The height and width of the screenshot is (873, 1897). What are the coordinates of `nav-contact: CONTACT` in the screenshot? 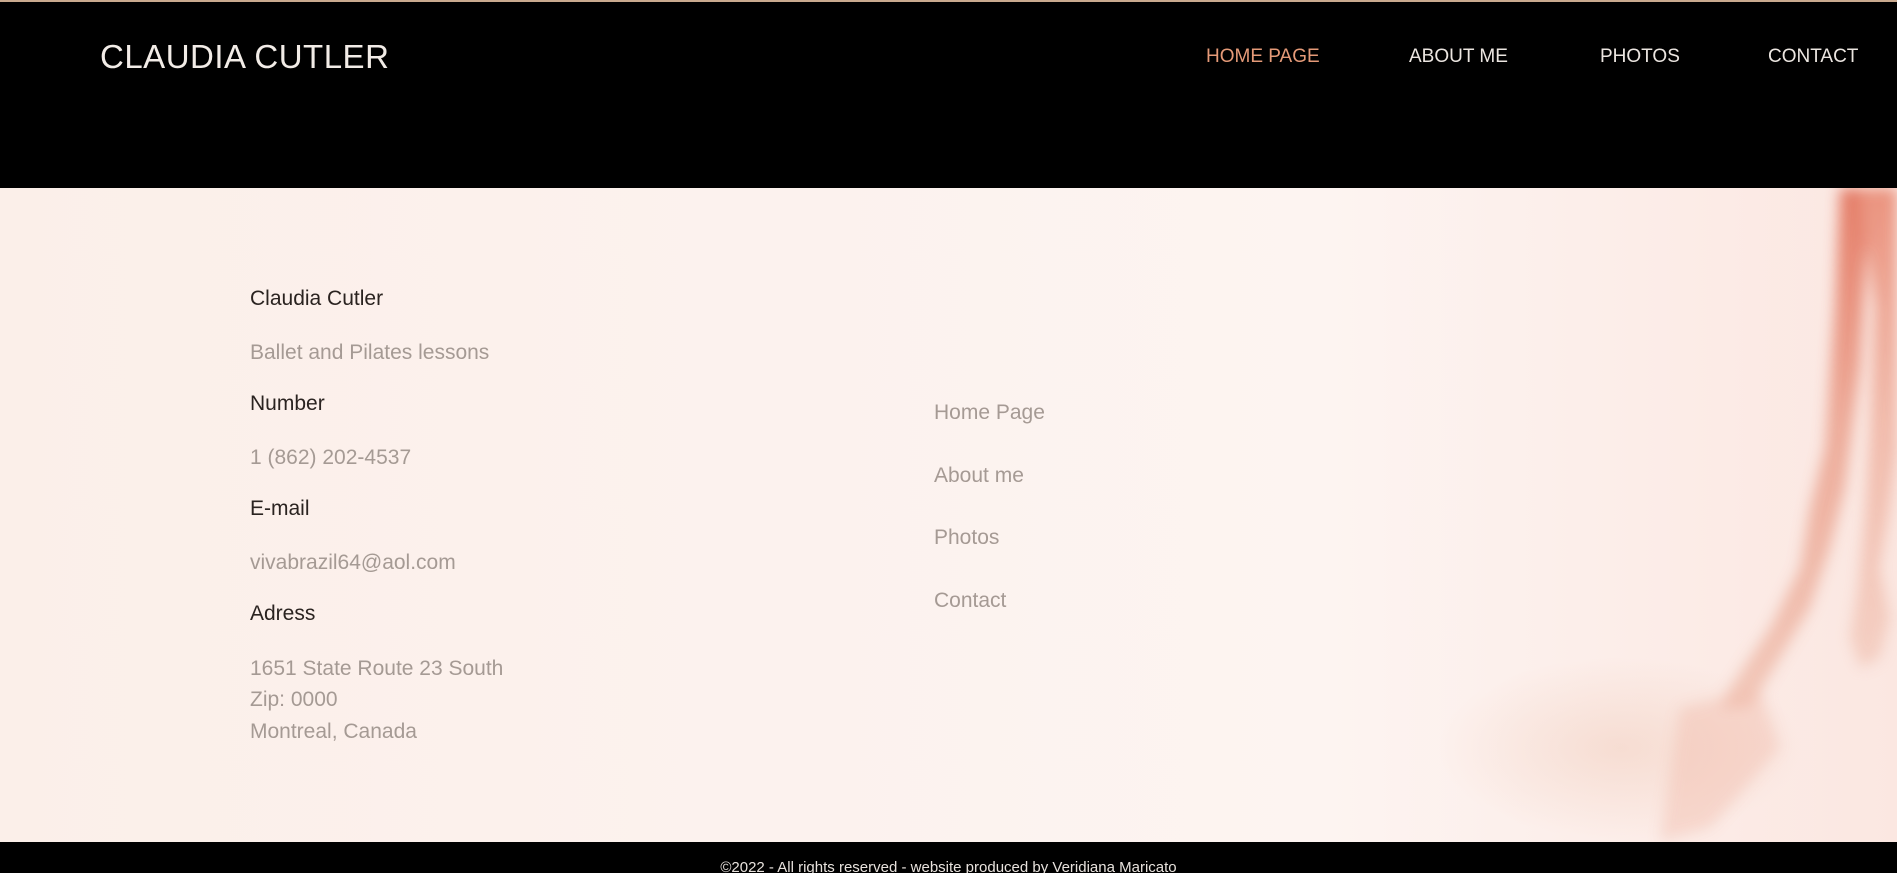 It's located at (1813, 57).